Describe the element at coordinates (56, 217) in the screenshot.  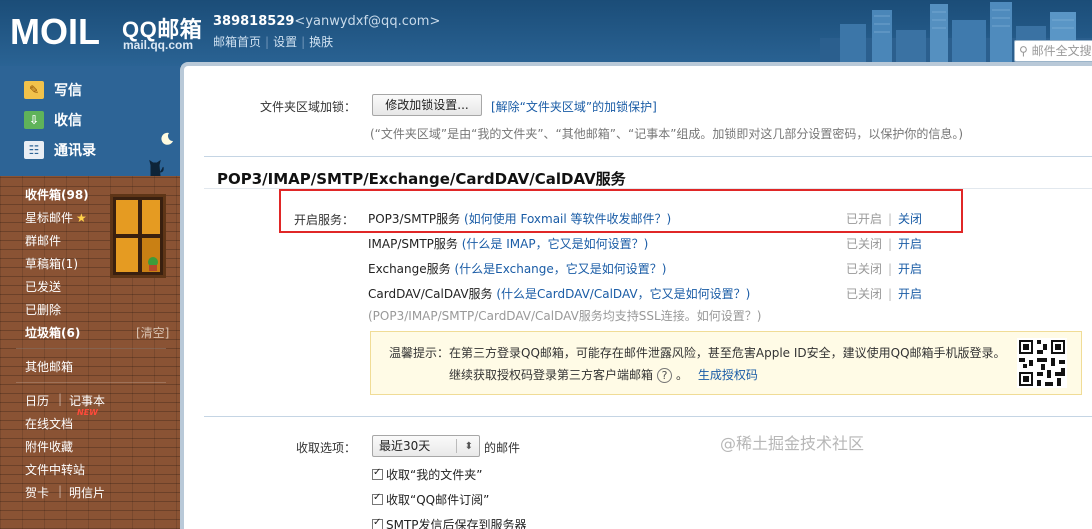
I see `folder-starred: 星标邮件 ★` at that location.